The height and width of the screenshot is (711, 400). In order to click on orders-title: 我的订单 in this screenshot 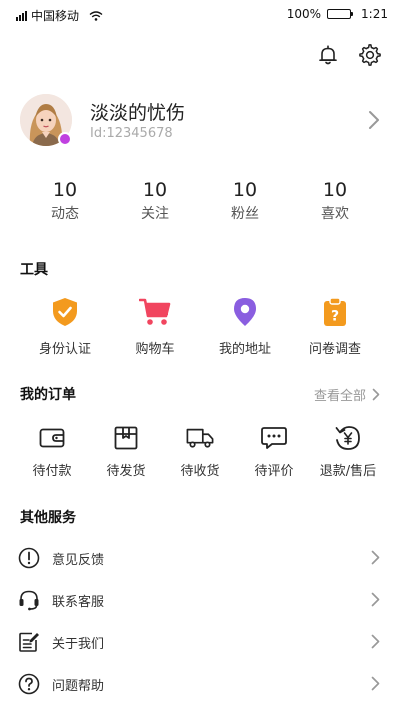, I will do `click(48, 395)`.